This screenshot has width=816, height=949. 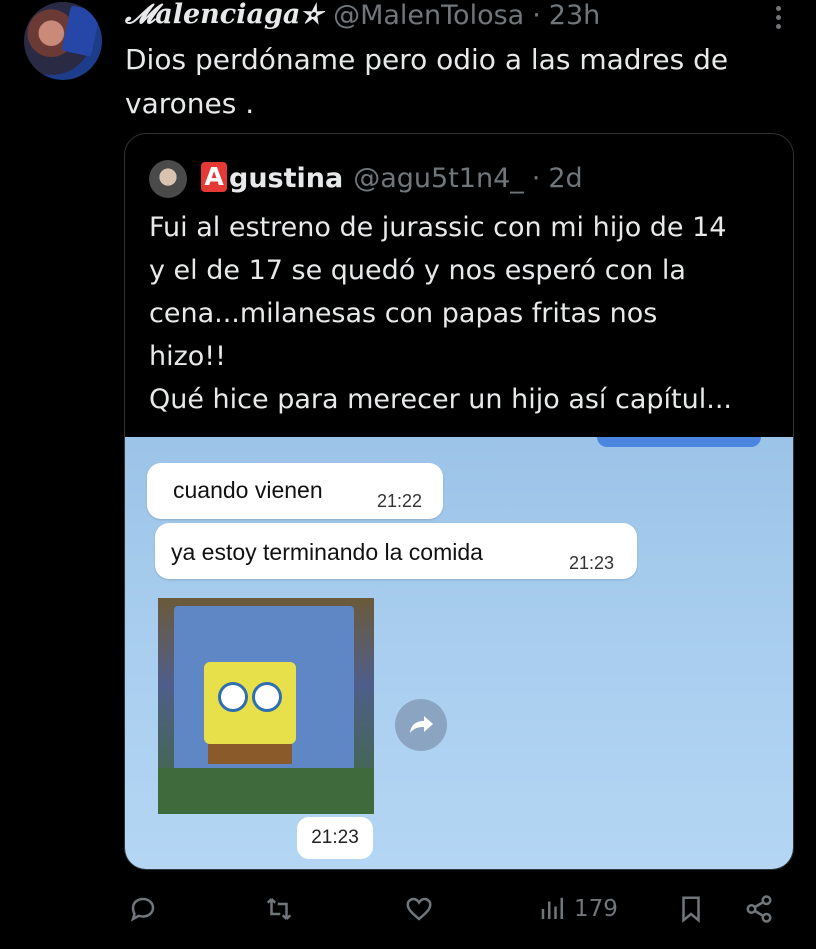 What do you see at coordinates (214, 177) in the screenshot?
I see `quoted-name-badge: A` at bounding box center [214, 177].